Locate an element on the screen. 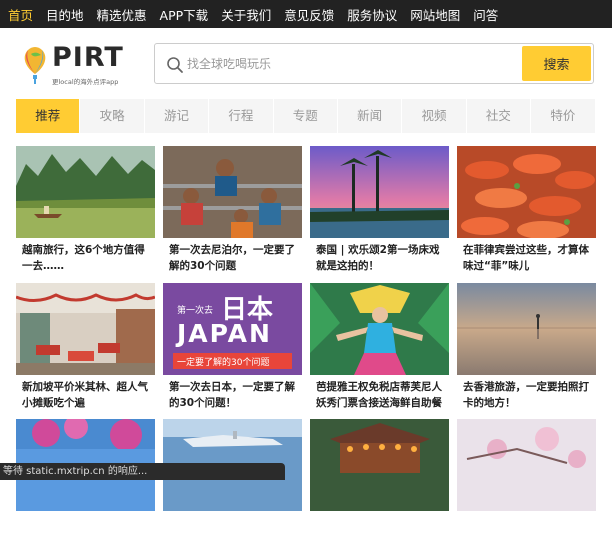  tab-videos: 视频 is located at coordinates (434, 116).